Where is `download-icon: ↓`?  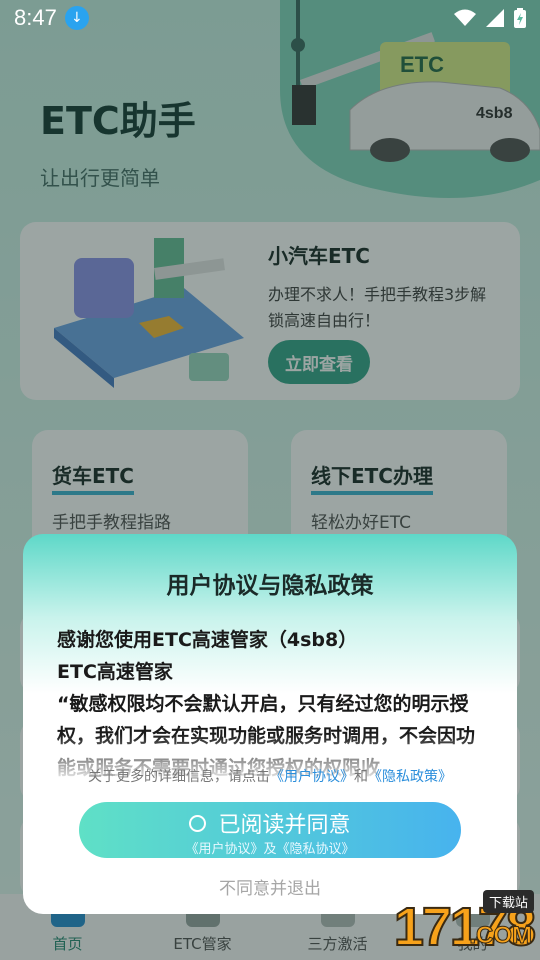
download-icon: ↓ is located at coordinates (76, 18).